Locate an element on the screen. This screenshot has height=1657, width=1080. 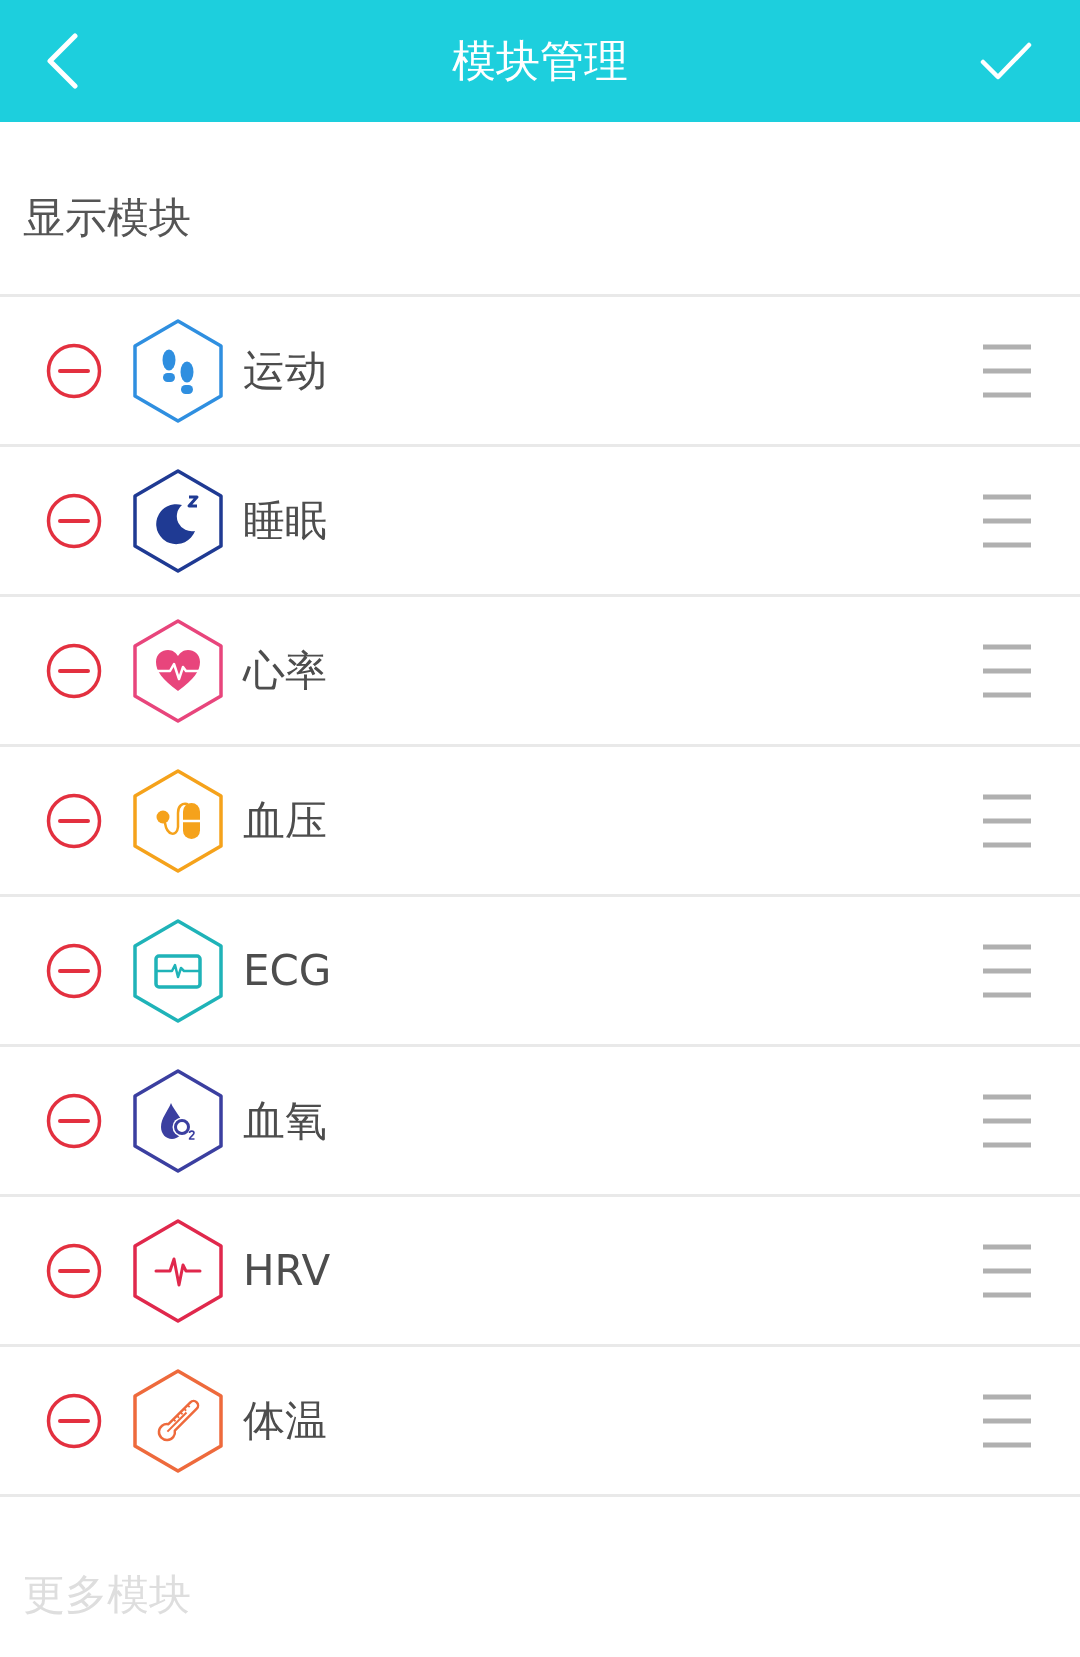
module-label: 血压 is located at coordinates (285, 820).